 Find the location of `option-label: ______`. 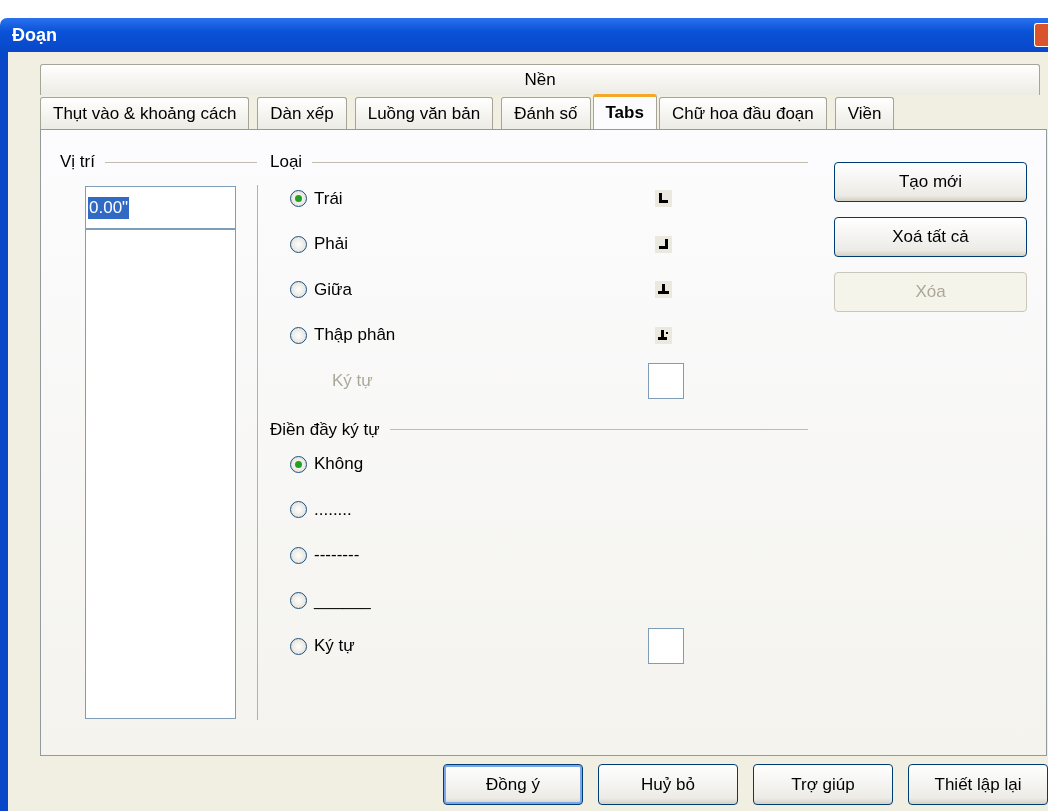

option-label: ______ is located at coordinates (342, 600).